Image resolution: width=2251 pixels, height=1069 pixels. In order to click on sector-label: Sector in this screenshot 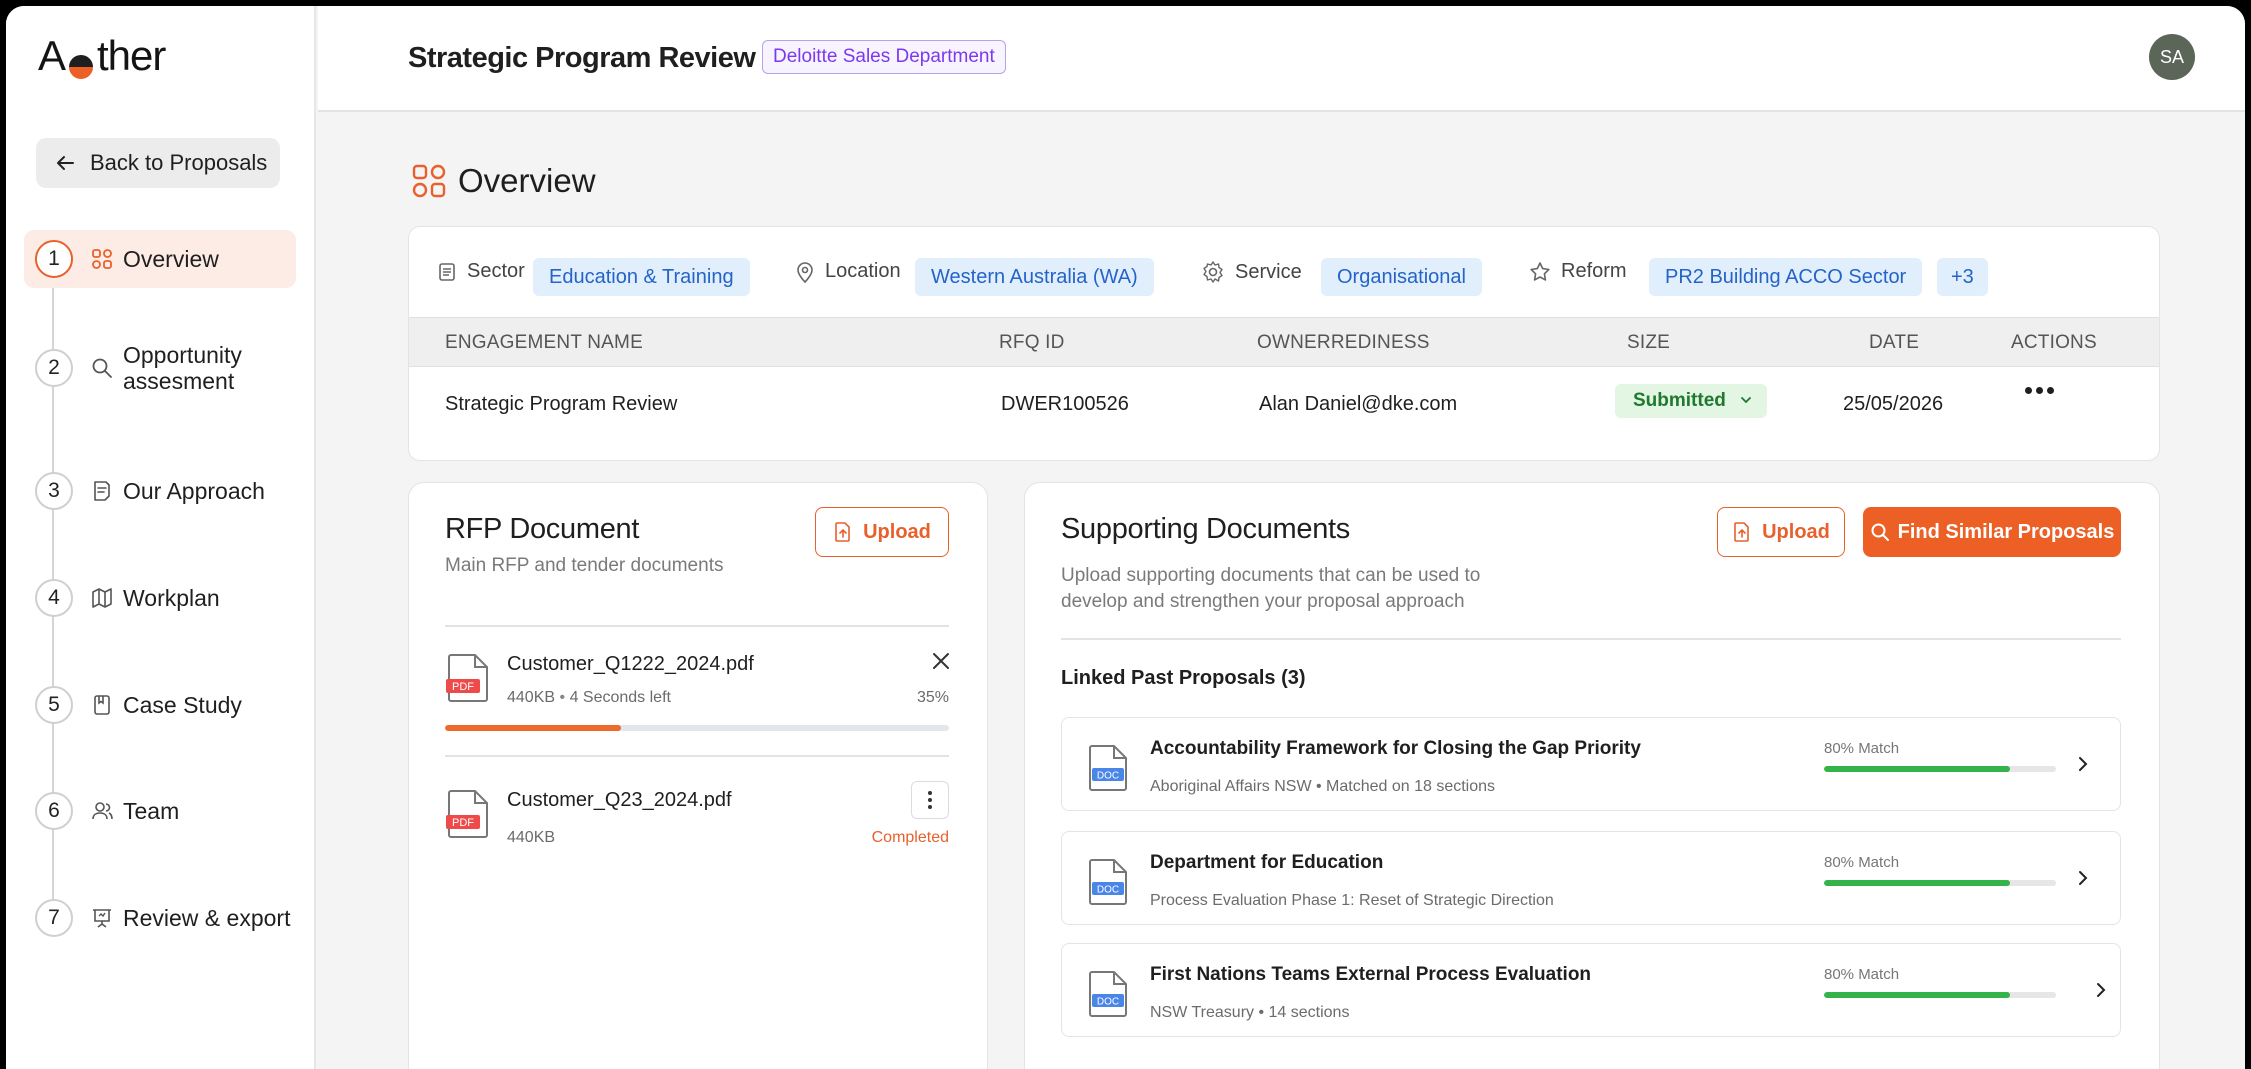, I will do `click(496, 271)`.